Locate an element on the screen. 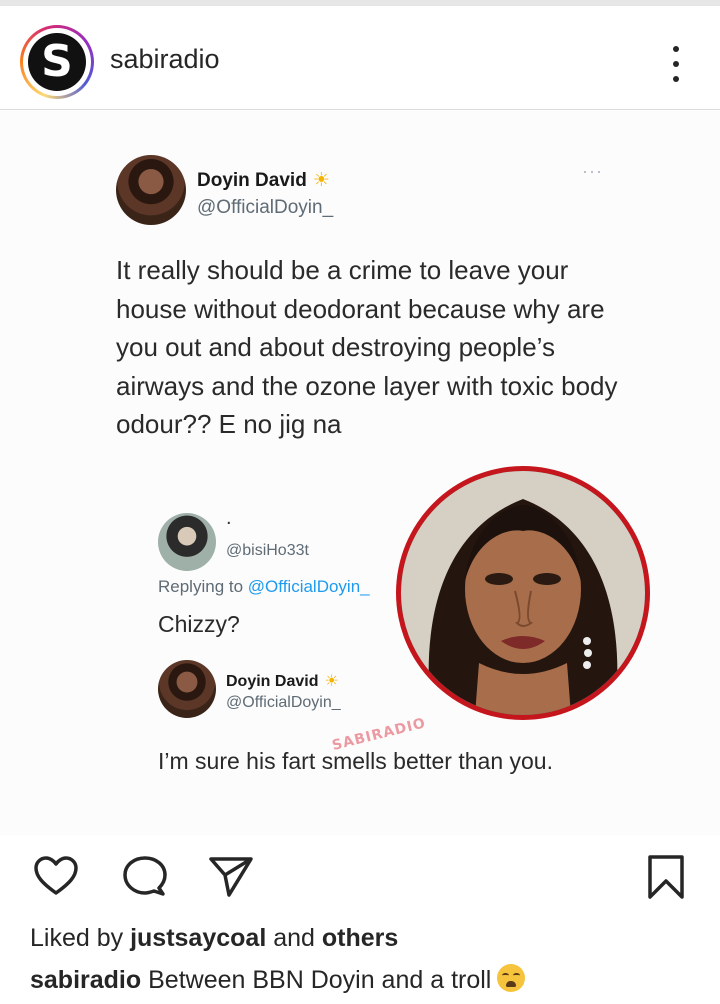 The image size is (720, 1004). reply2-author-name: Doyin David ☀ is located at coordinates (282, 681).